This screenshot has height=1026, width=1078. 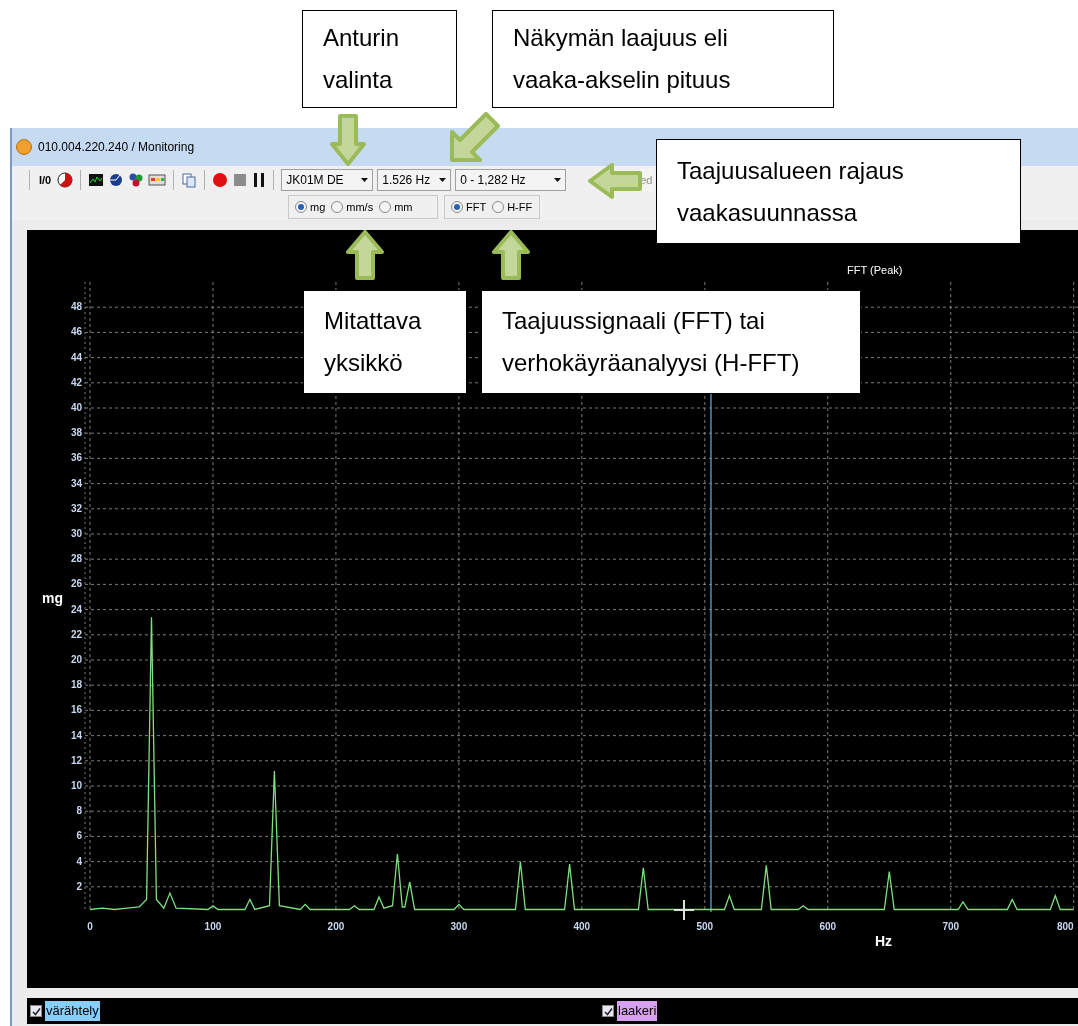 What do you see at coordinates (189, 180) in the screenshot?
I see `copy-icon` at bounding box center [189, 180].